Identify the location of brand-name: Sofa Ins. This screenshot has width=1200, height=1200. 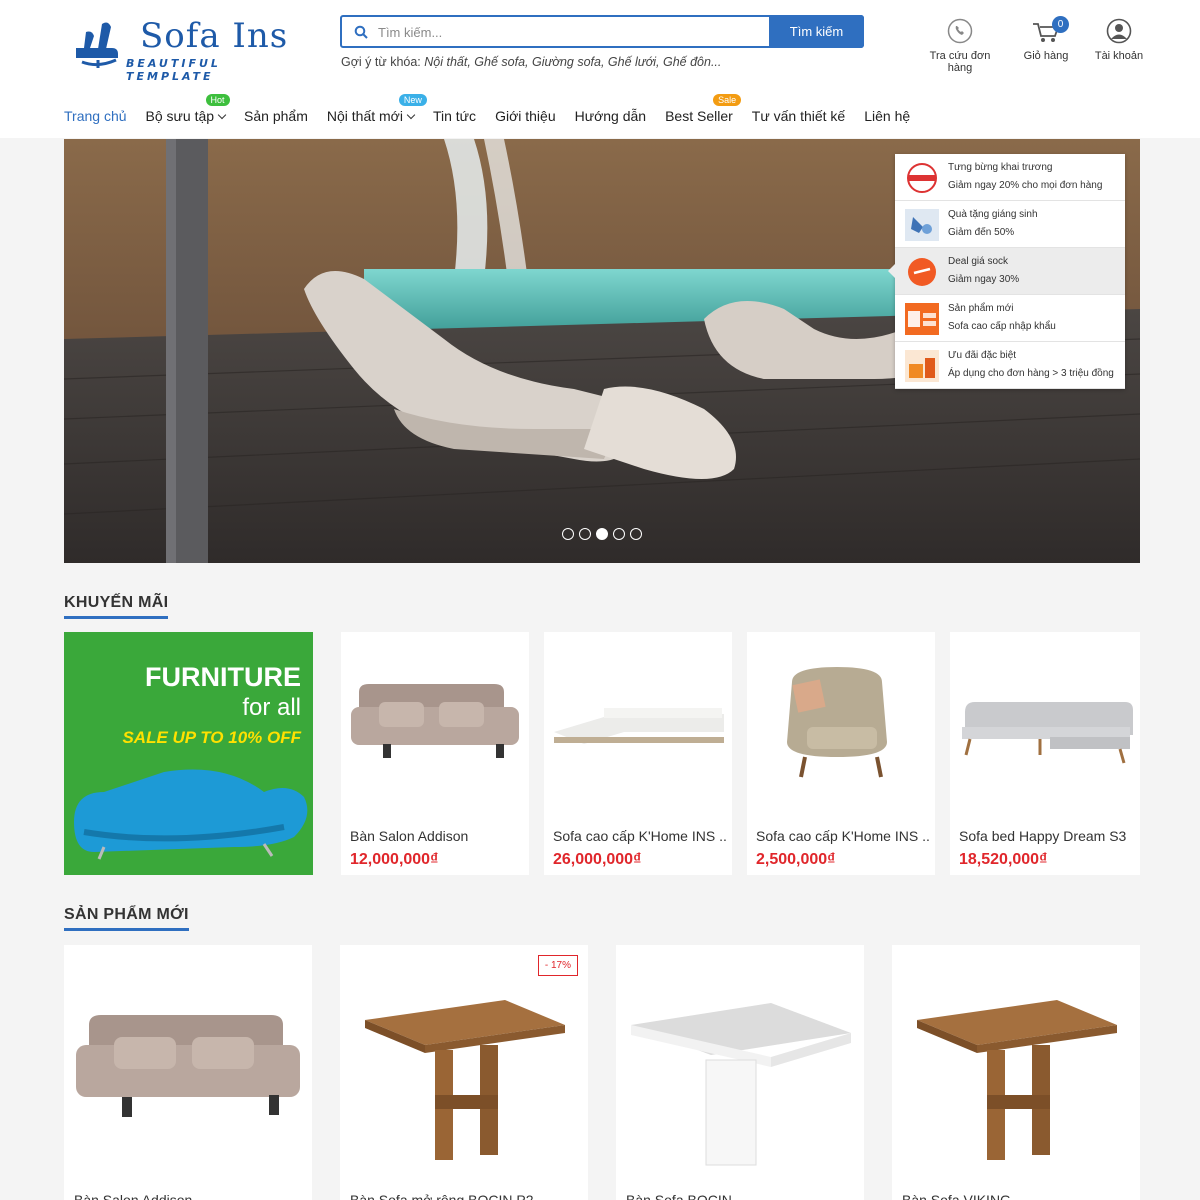
(214, 36).